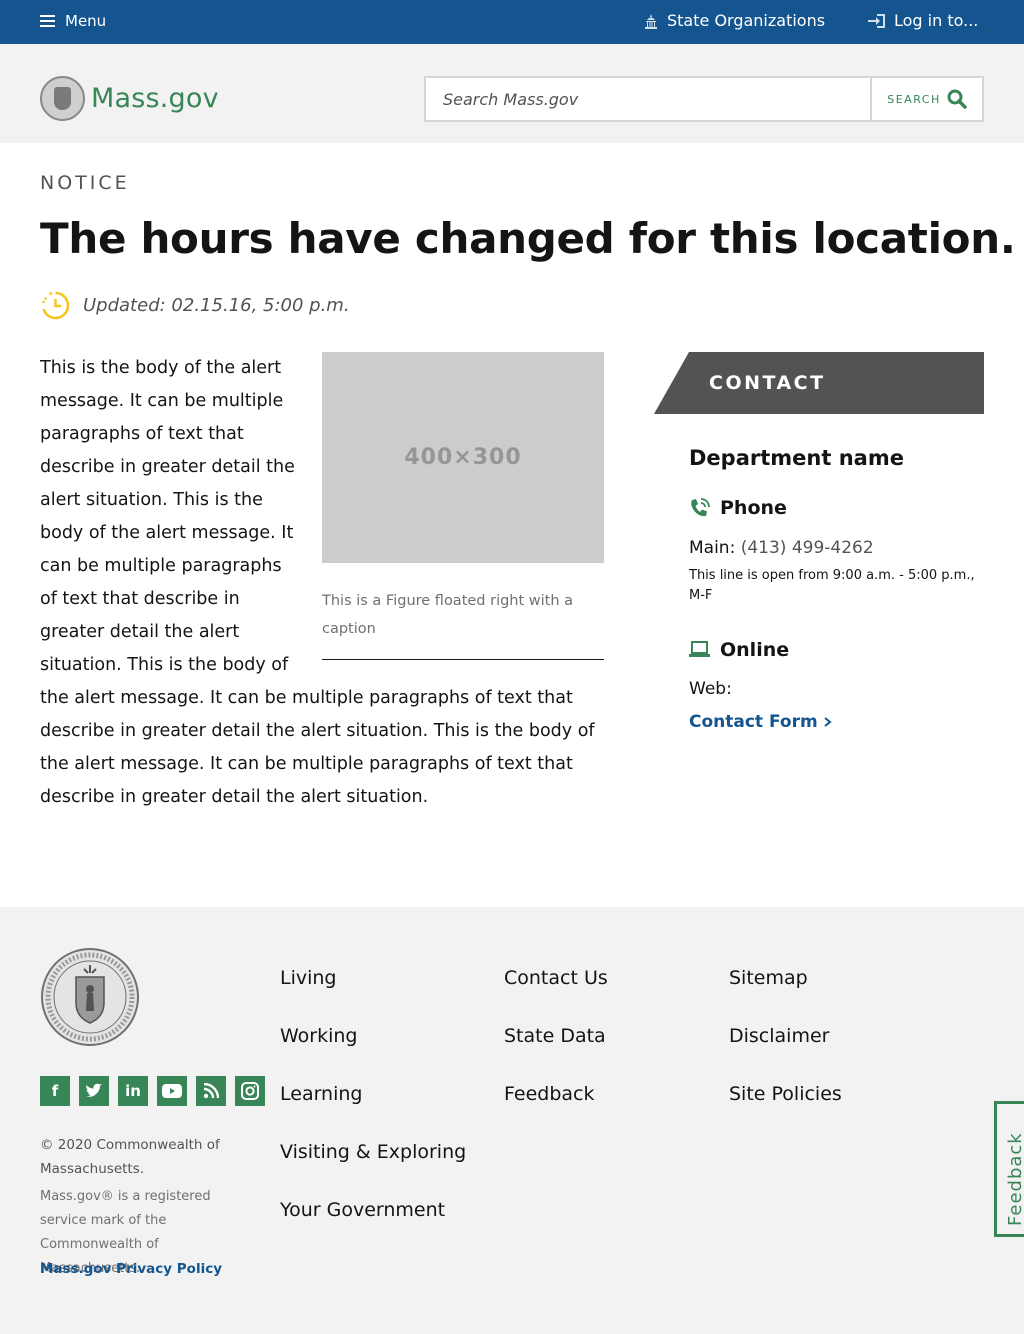 The height and width of the screenshot is (1334, 1024). What do you see at coordinates (651, 21) in the screenshot?
I see `capitol-building-icon` at bounding box center [651, 21].